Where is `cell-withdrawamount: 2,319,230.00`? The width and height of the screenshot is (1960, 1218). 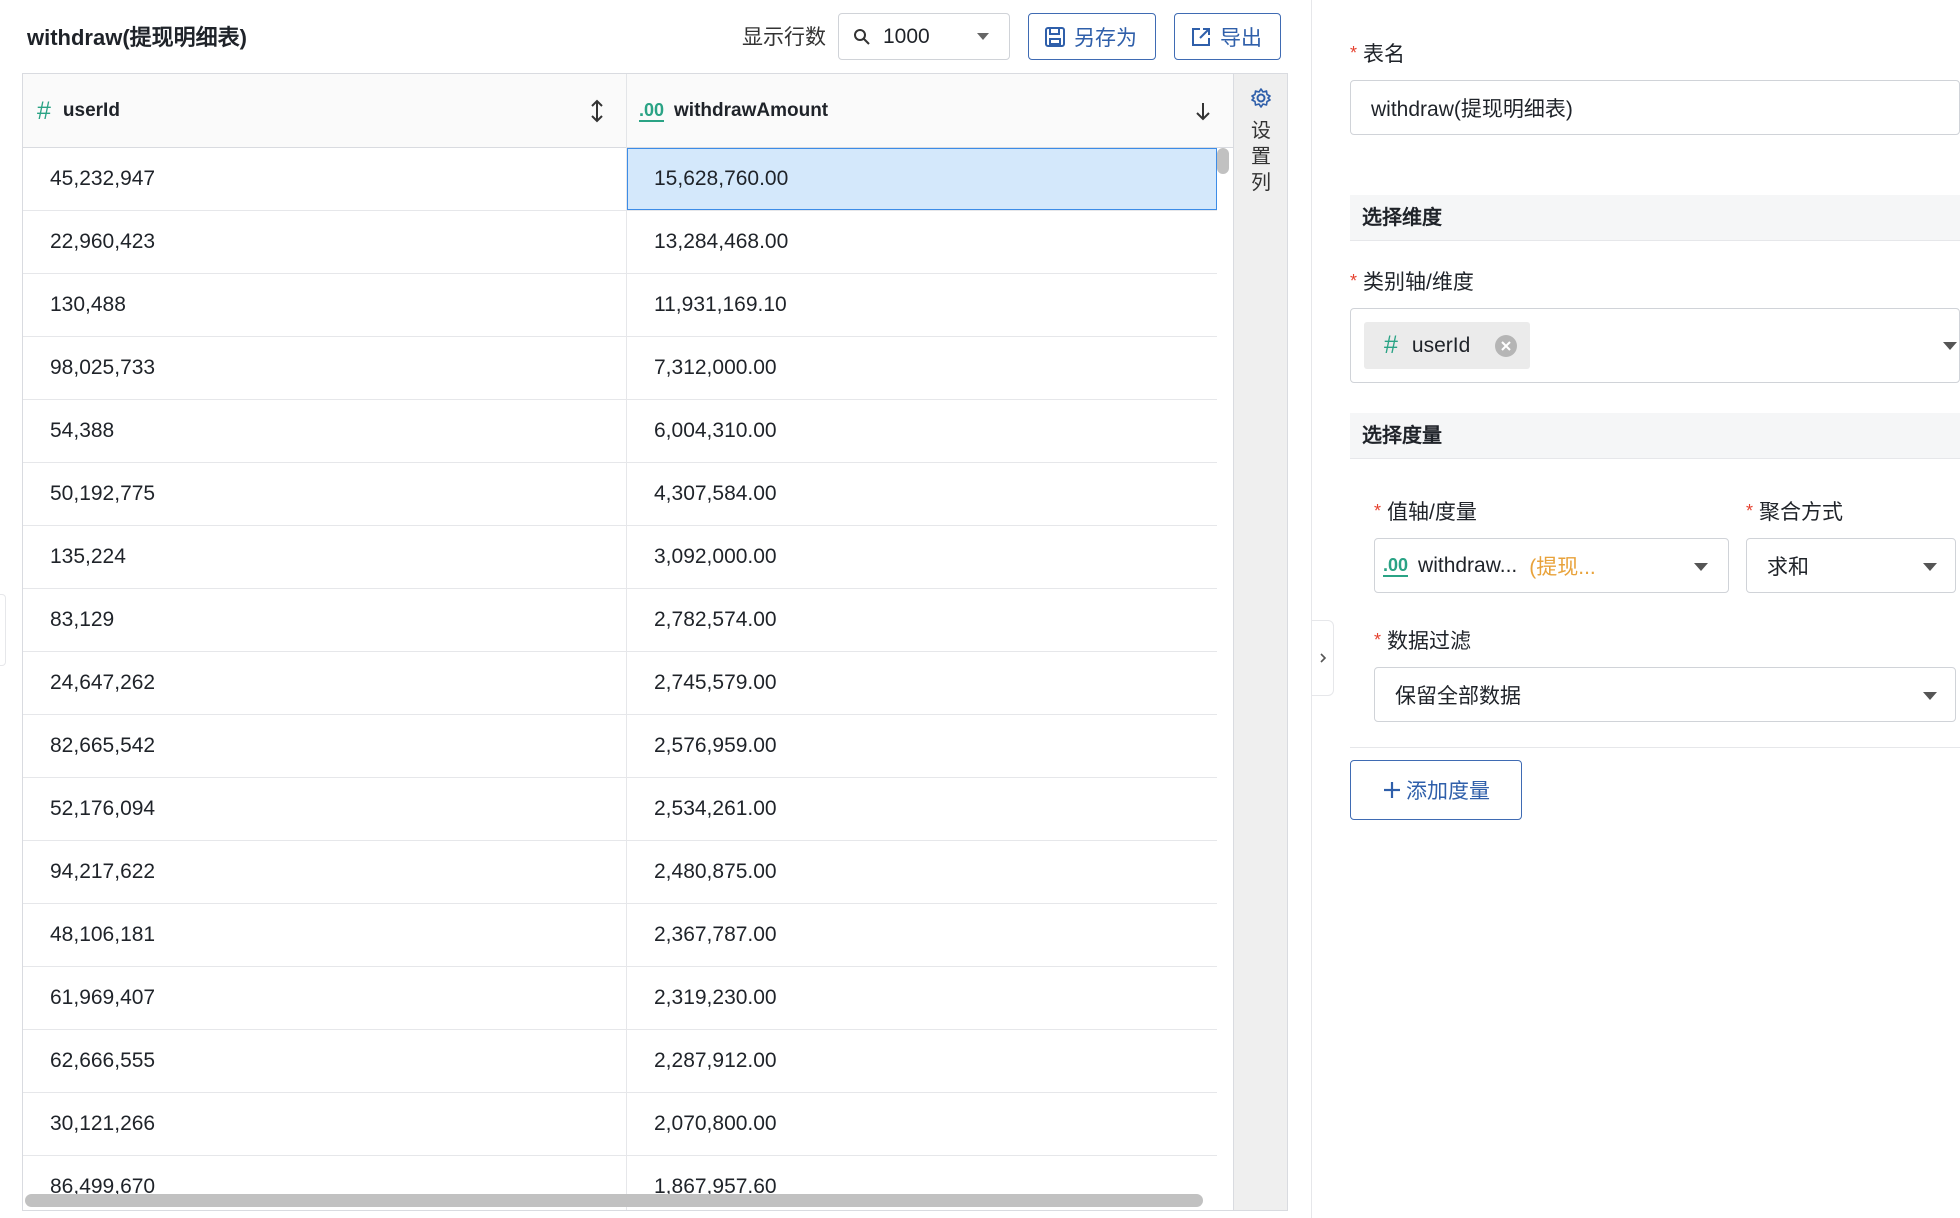 cell-withdrawamount: 2,319,230.00 is located at coordinates (922, 998).